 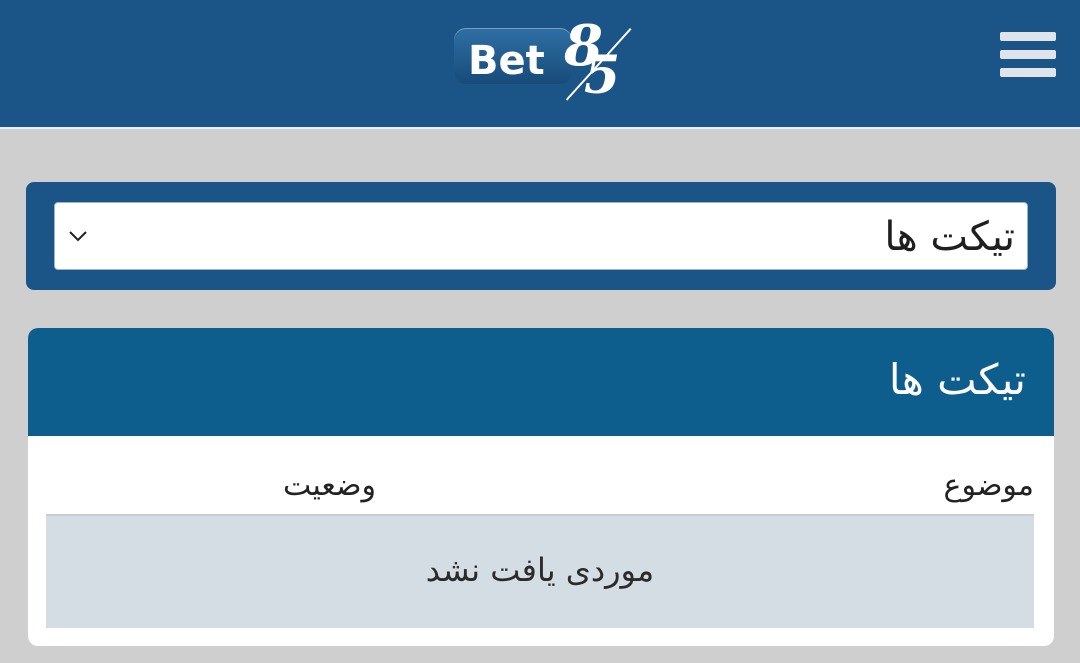 What do you see at coordinates (957, 379) in the screenshot?
I see `tickets-card-title: تیکت ها` at bounding box center [957, 379].